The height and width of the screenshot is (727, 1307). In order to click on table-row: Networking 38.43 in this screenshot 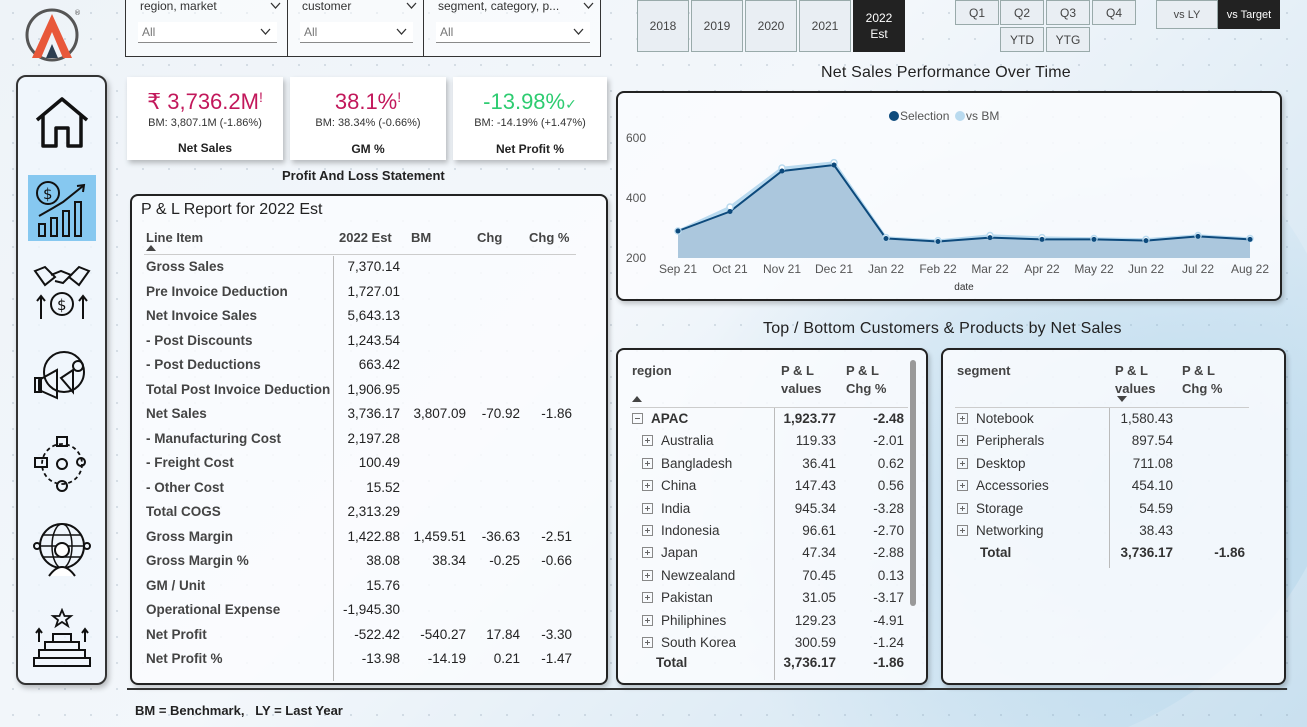, I will do `click(1113, 534)`.